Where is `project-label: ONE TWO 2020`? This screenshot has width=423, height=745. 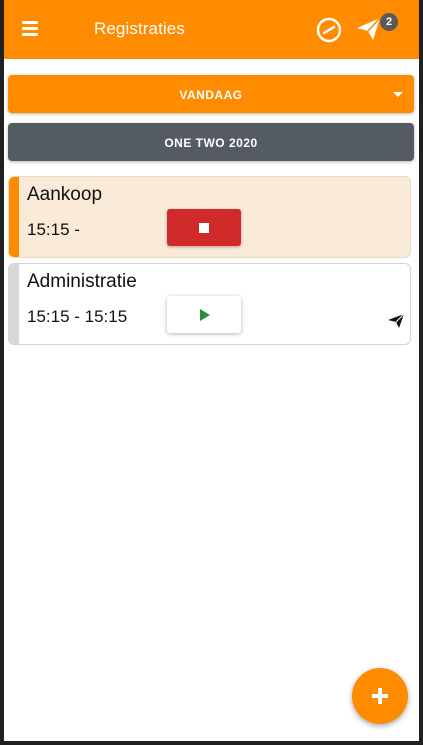 project-label: ONE TWO 2020 is located at coordinates (211, 143).